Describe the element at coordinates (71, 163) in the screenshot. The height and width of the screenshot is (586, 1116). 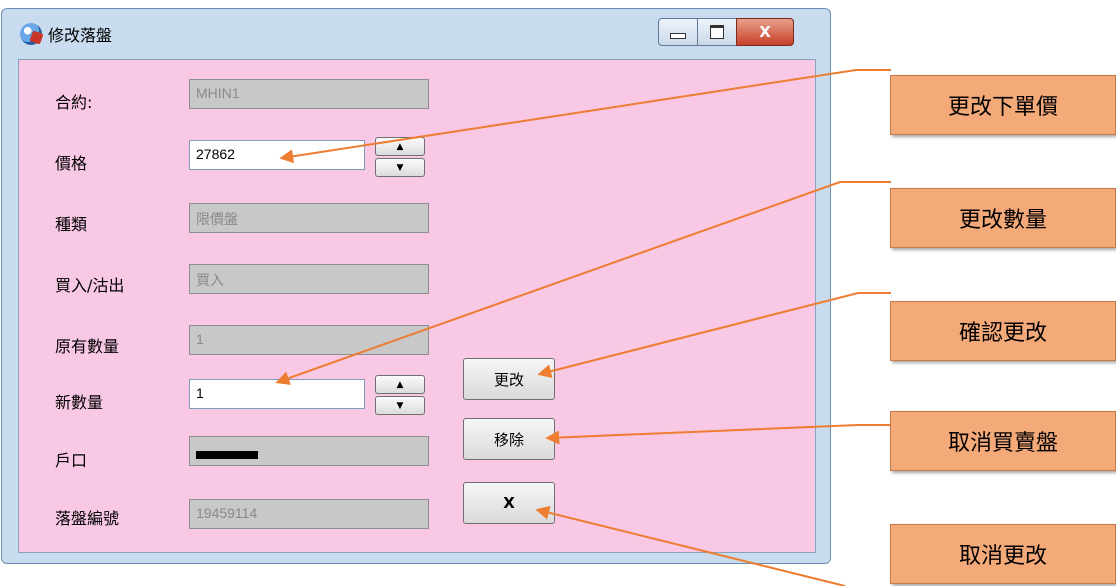
I see `price-label: 價格` at that location.